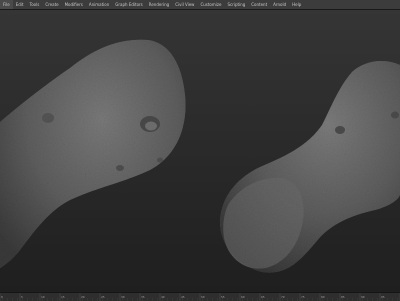 The height and width of the screenshot is (301, 400). I want to click on ruler-tick-label: 50, so click(203, 297).